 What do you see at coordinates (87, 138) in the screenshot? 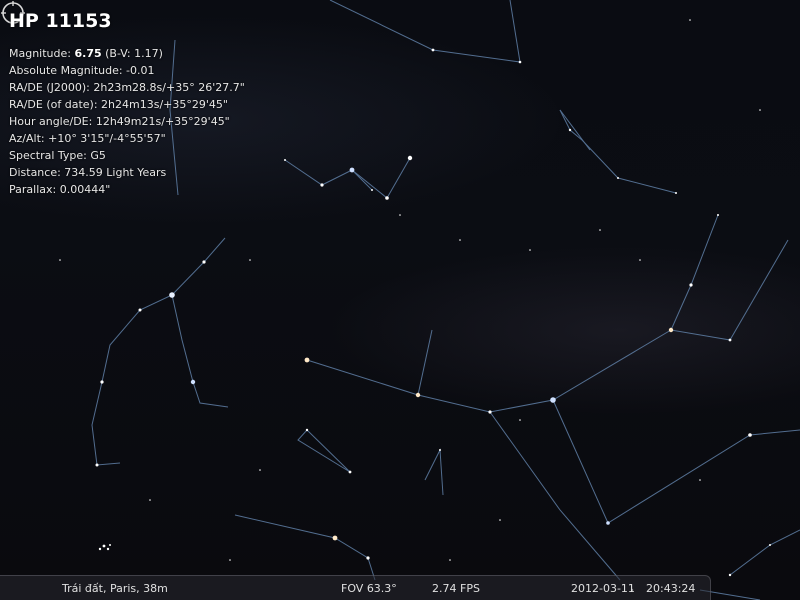
I see `az-alt: Az/Alt: +10° 3'15"/-4°55'57"` at bounding box center [87, 138].